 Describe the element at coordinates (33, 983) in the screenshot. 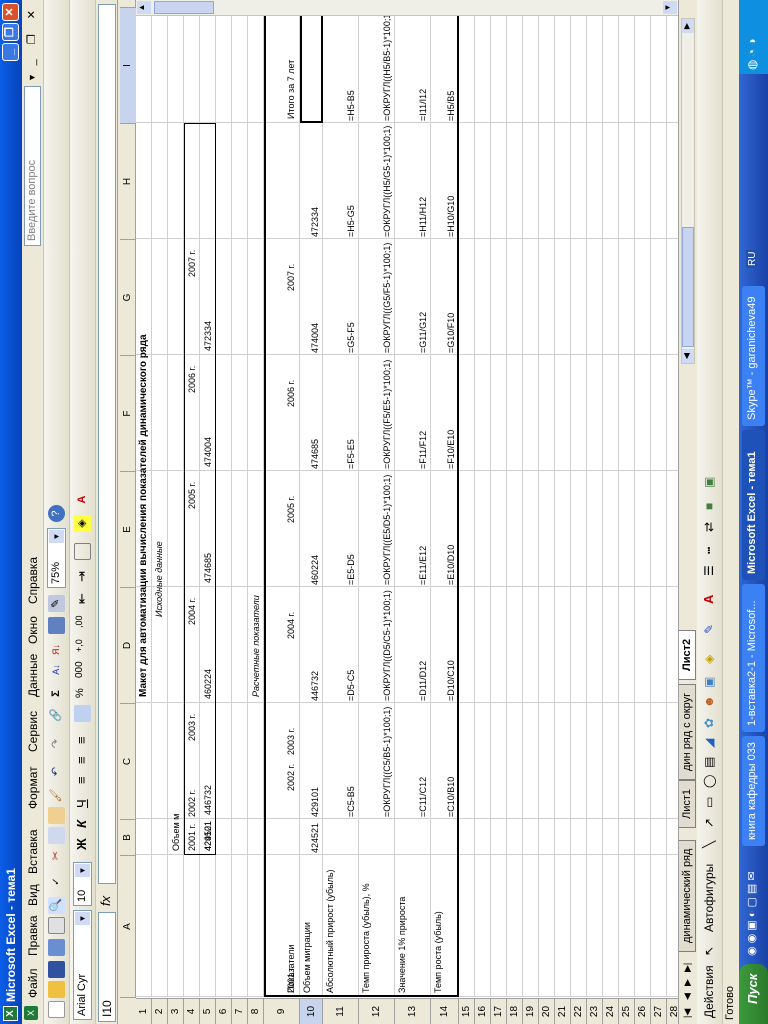

I see `menu-file: Файл` at that location.